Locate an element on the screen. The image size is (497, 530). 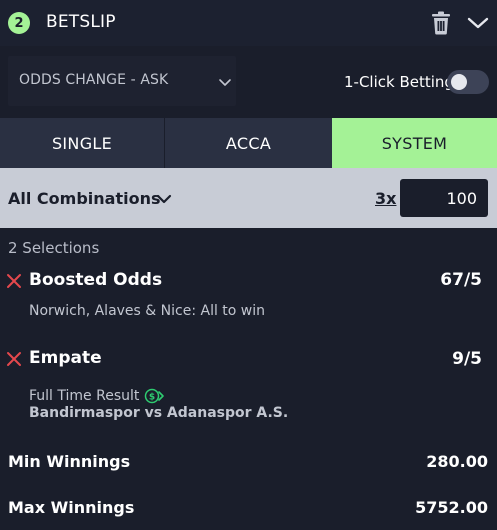
selection-odds: 67/5 is located at coordinates (461, 280).